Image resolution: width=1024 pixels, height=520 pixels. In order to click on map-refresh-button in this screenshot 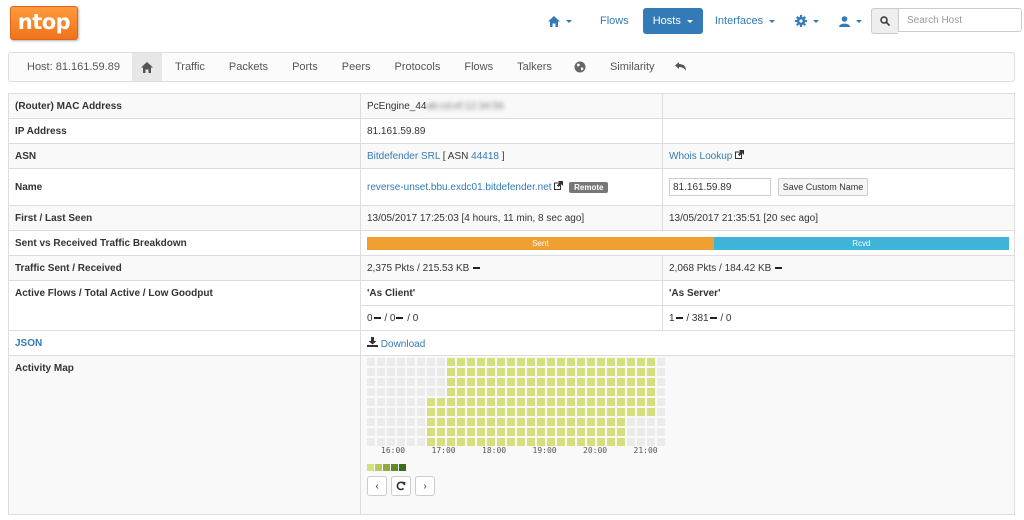, I will do `click(401, 486)`.